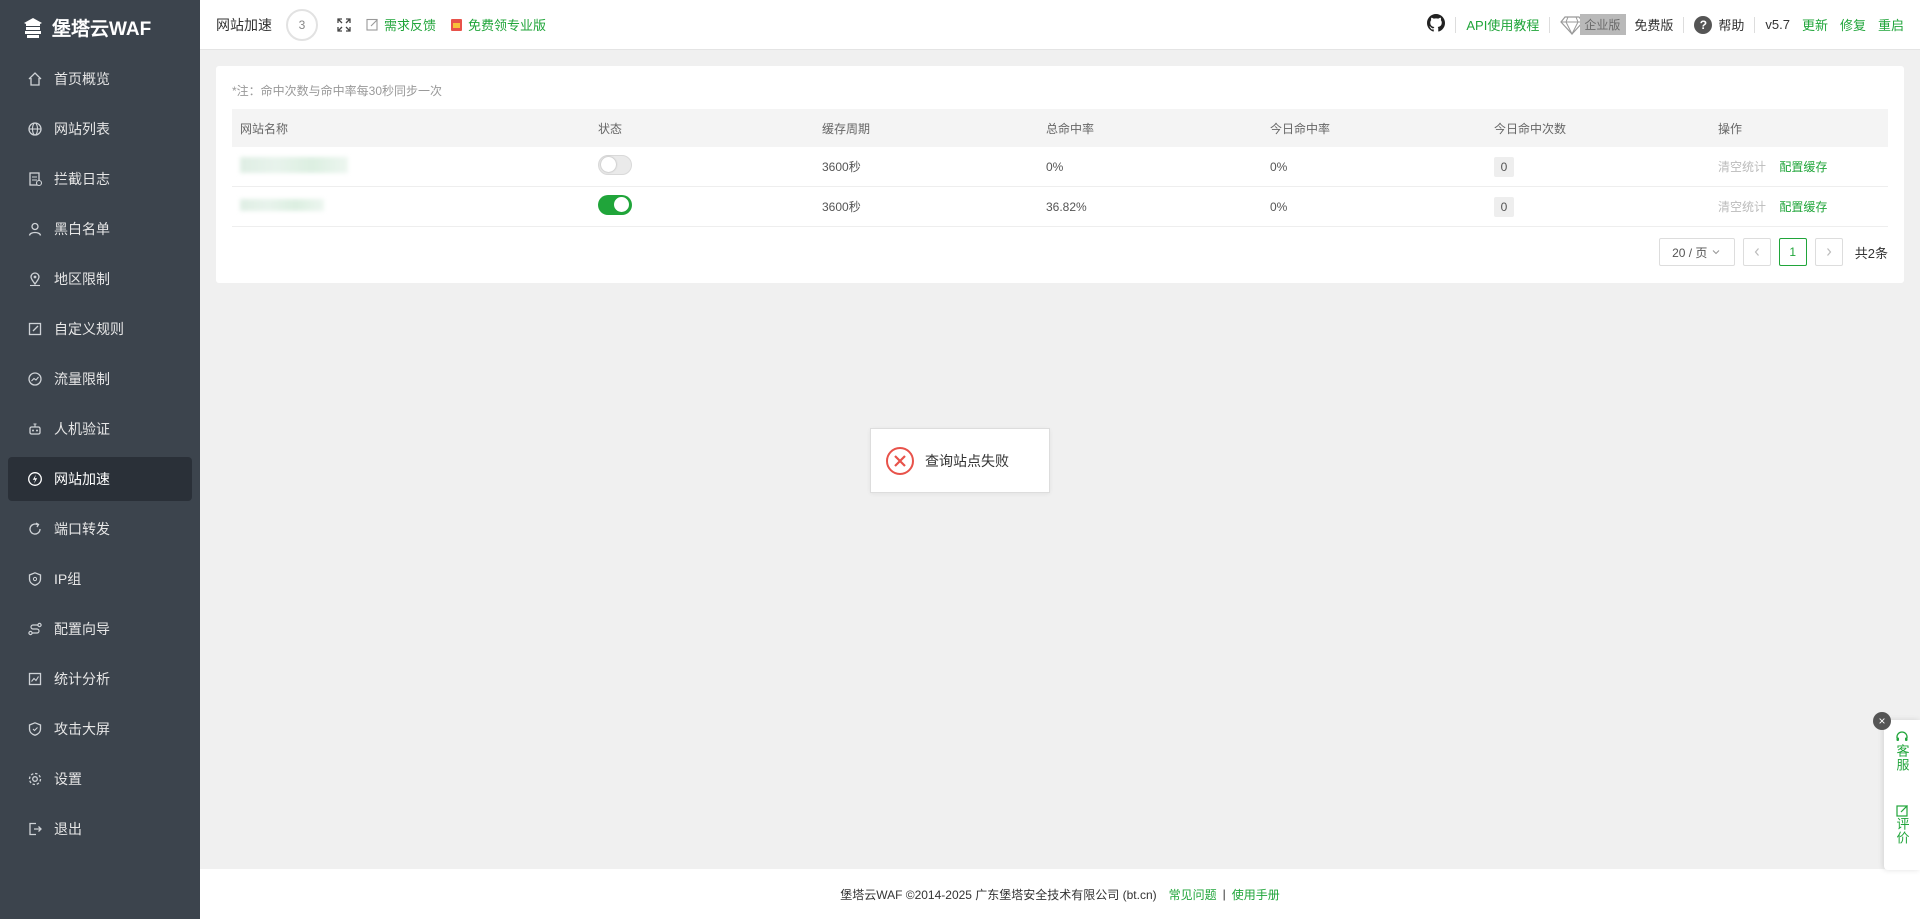 Image resolution: width=1920 pixels, height=919 pixels. I want to click on github-icon, so click(1436, 24).